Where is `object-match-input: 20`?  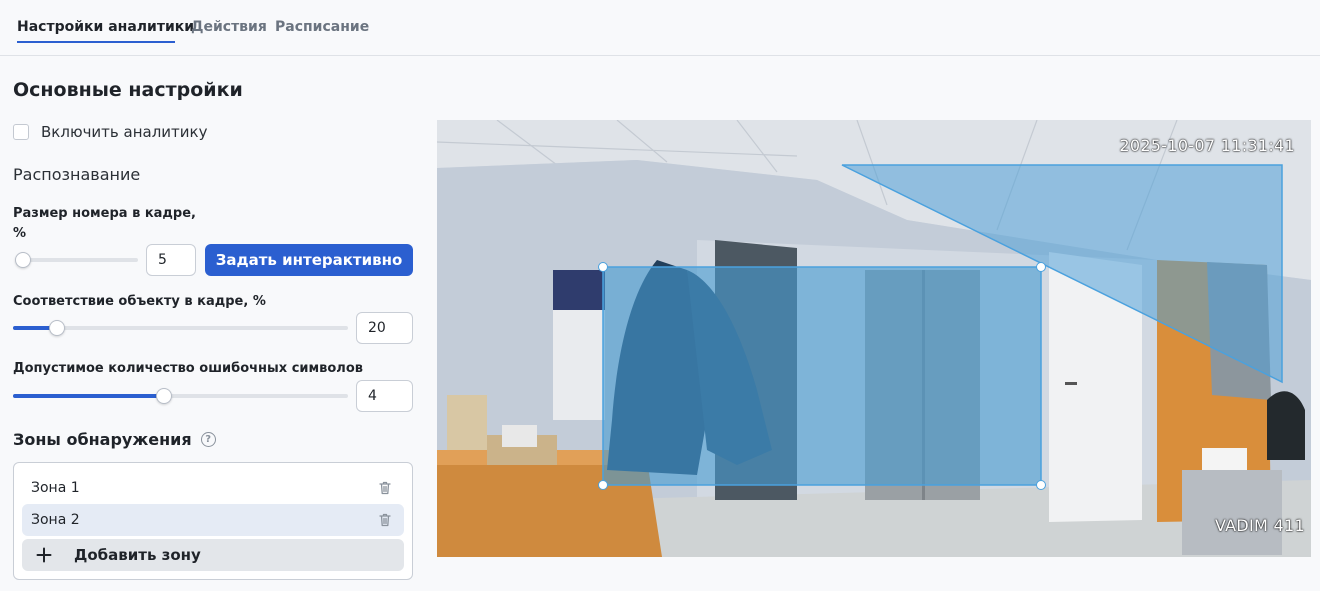
object-match-input: 20 is located at coordinates (384, 328).